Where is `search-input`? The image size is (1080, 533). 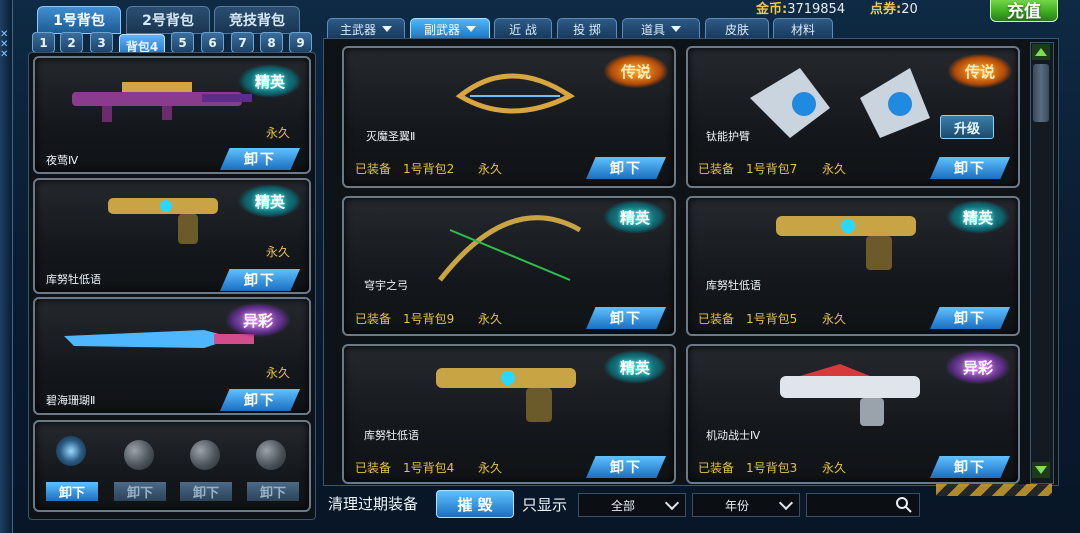 search-input is located at coordinates (863, 505).